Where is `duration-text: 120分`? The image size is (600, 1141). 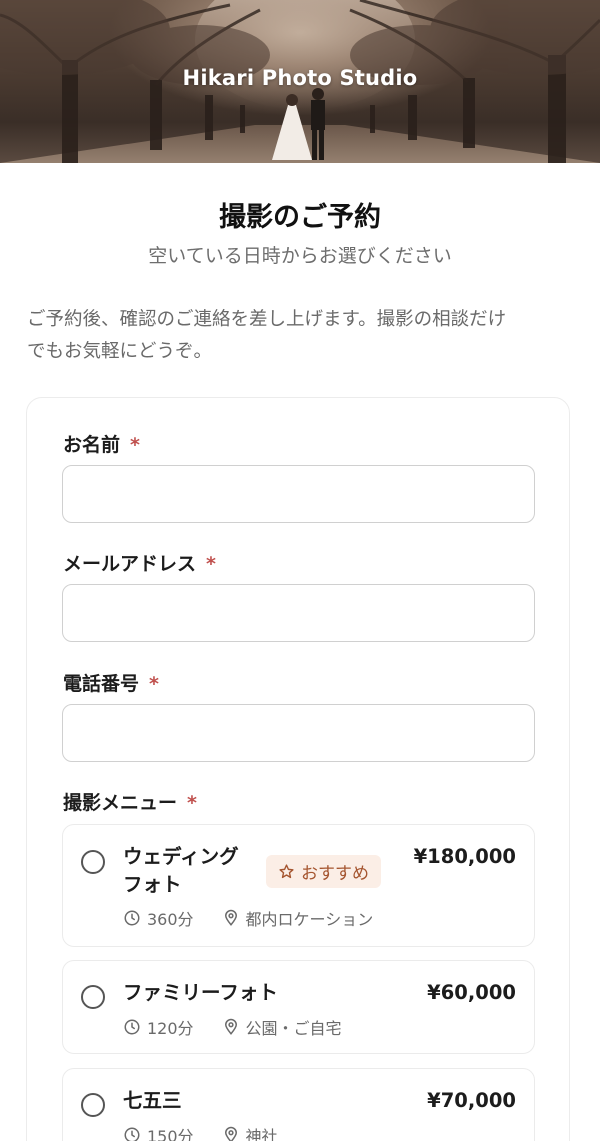 duration-text: 120分 is located at coordinates (170, 1028).